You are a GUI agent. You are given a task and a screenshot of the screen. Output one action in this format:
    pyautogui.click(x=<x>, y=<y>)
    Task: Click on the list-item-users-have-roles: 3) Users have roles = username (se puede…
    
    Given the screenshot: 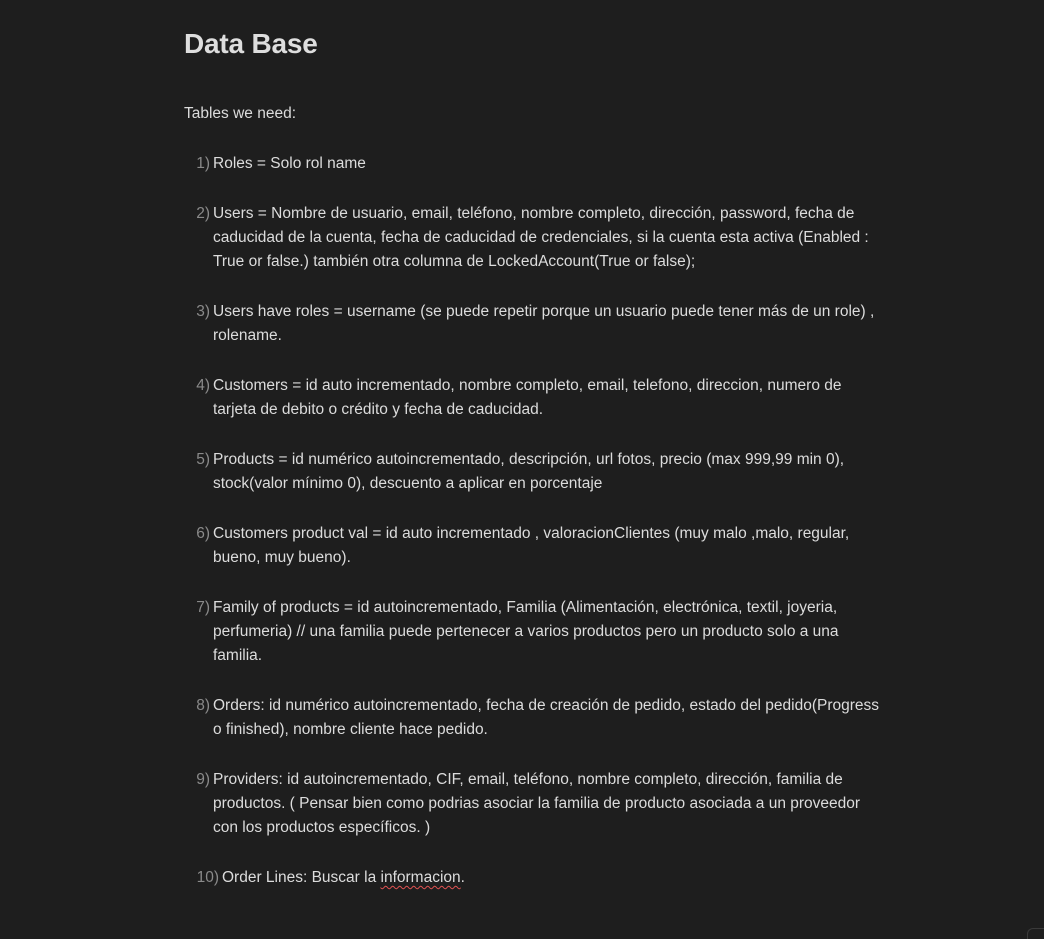 What is the action you would take?
    pyautogui.click(x=534, y=324)
    